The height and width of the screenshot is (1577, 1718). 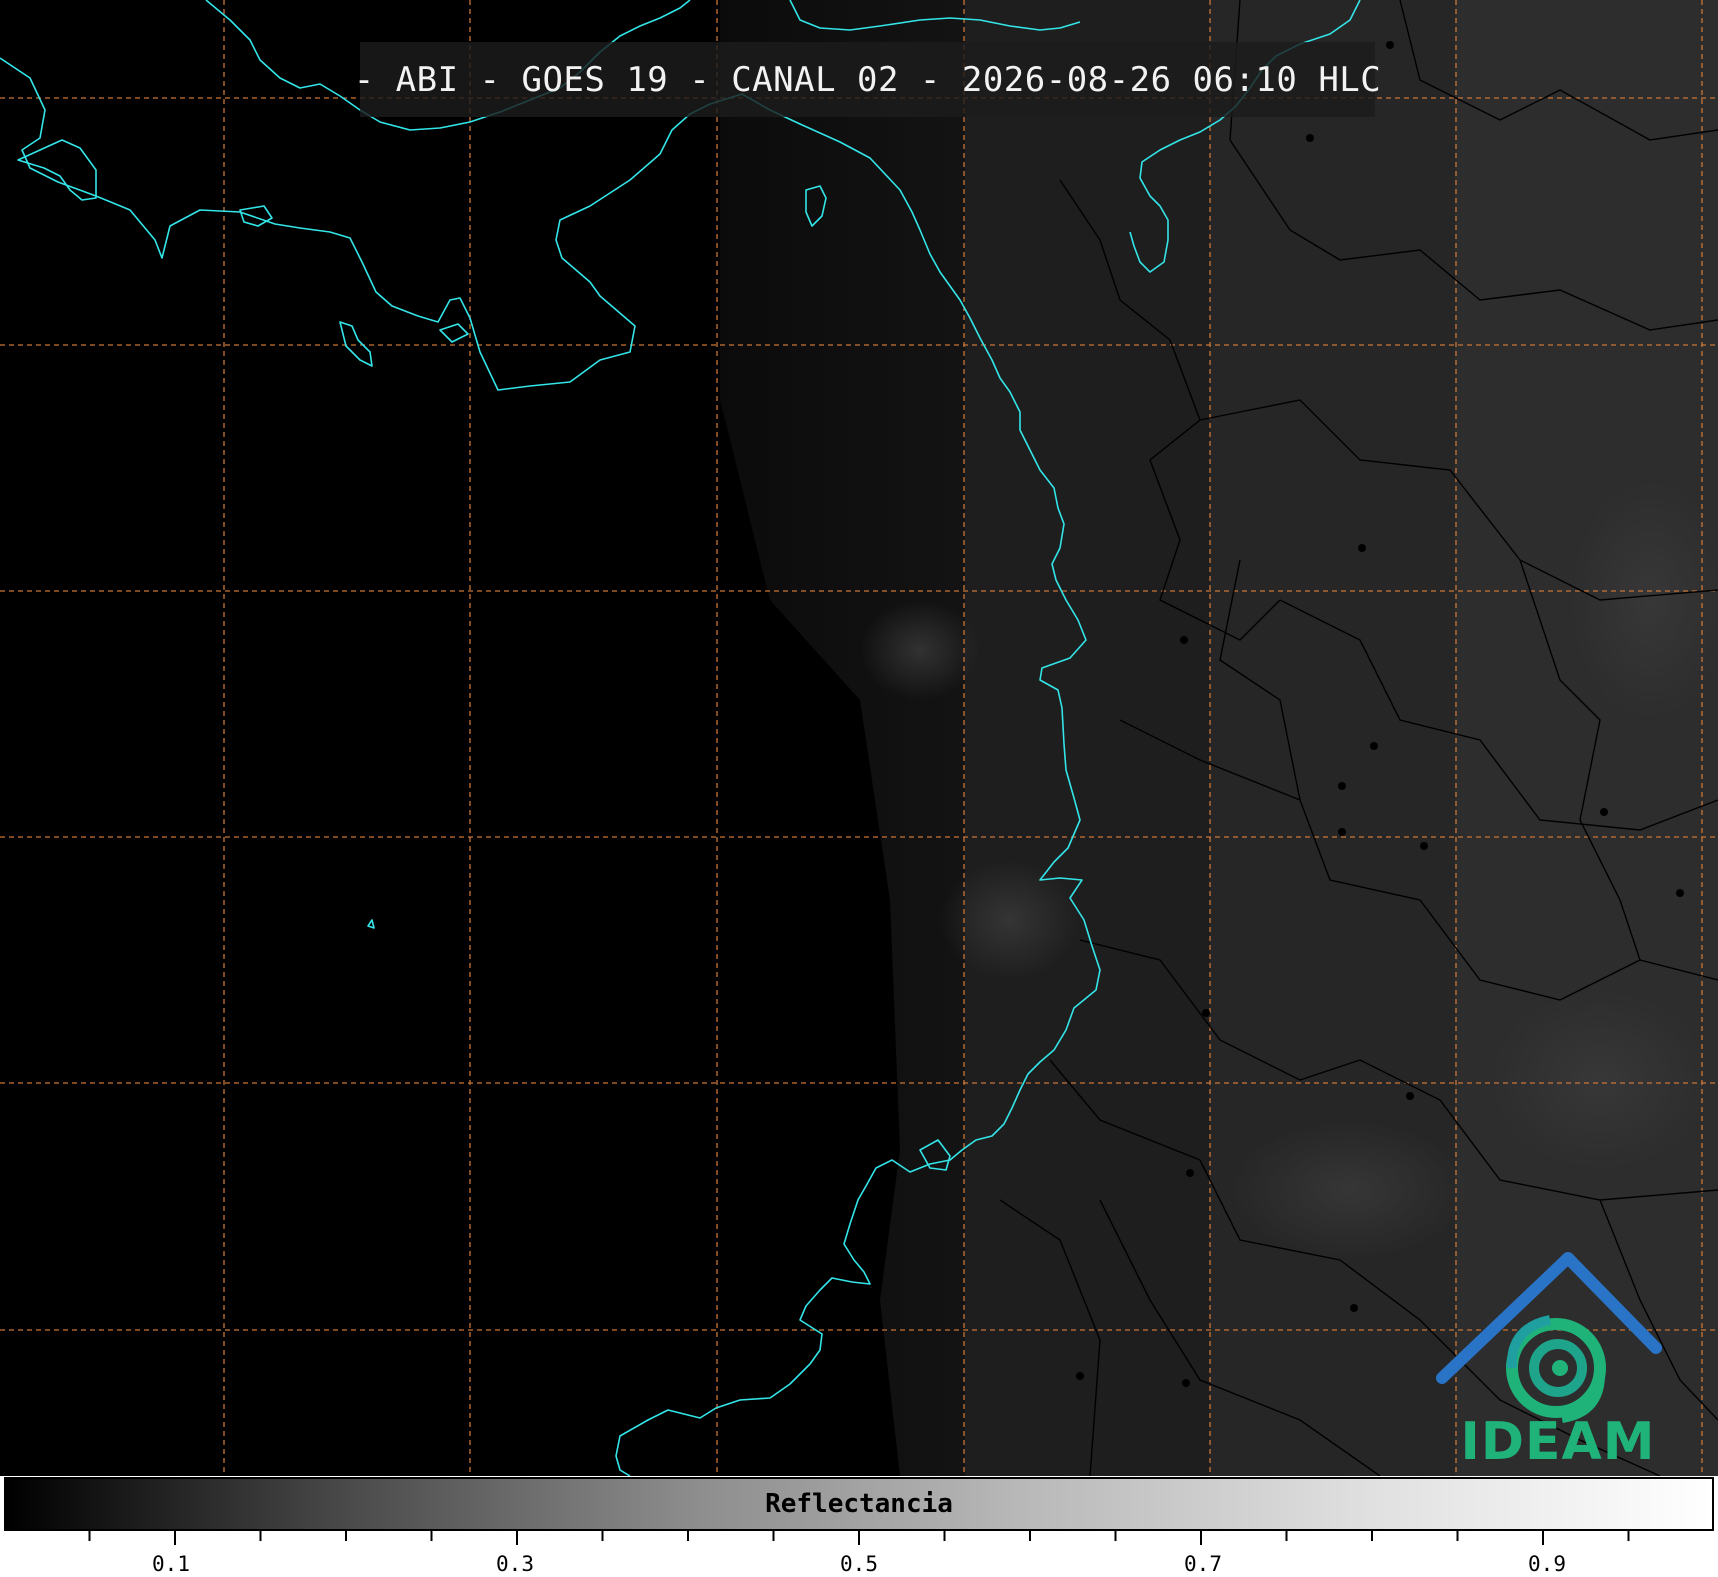 What do you see at coordinates (859, 1564) in the screenshot?
I see `colorbar-tick-label: 0.5` at bounding box center [859, 1564].